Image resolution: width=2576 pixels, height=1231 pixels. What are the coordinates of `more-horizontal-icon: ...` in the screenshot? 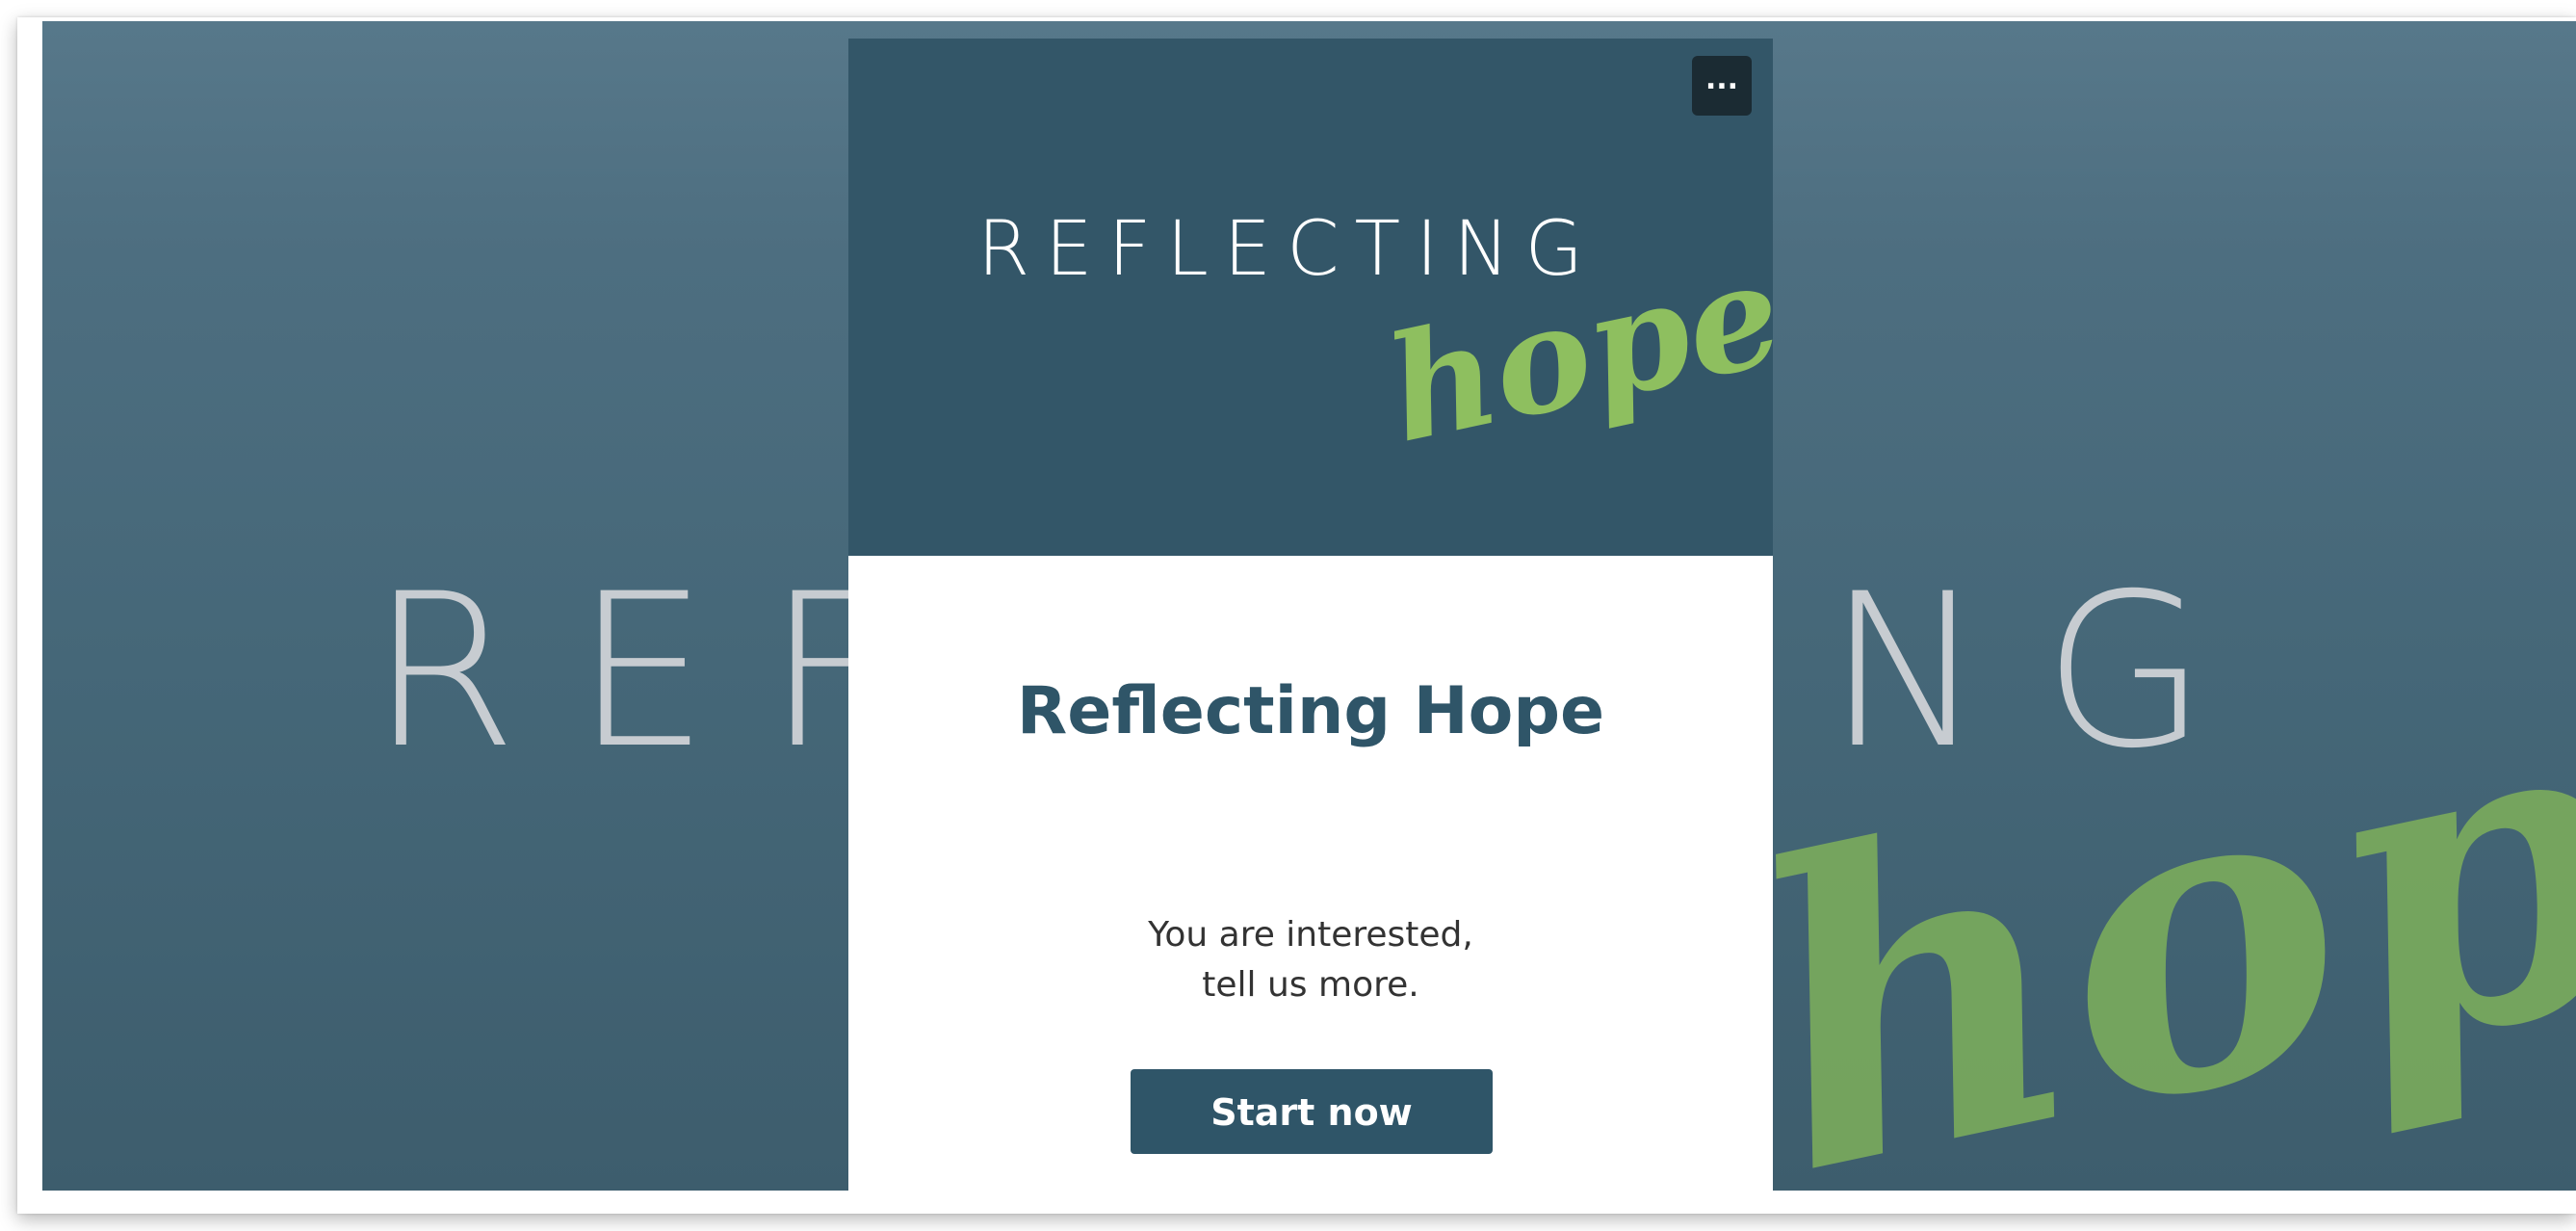 It's located at (1721, 79).